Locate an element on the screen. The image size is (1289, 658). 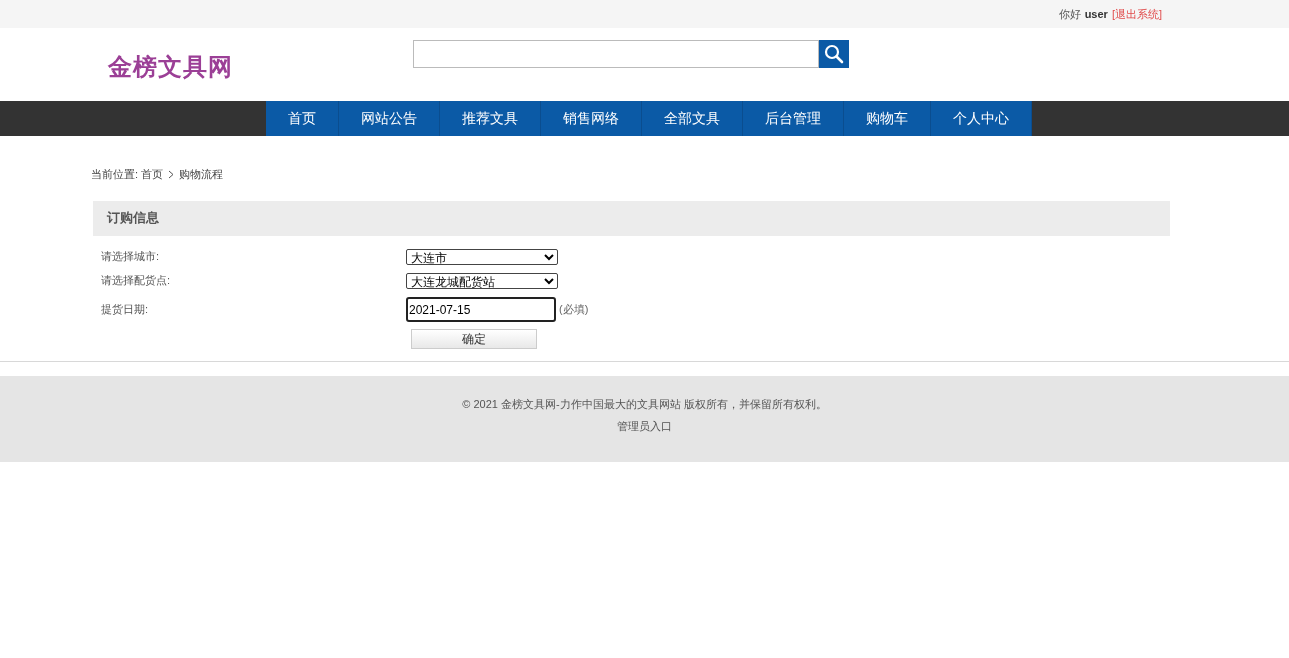
site-logo: 金榜文具网 is located at coordinates (171, 67).